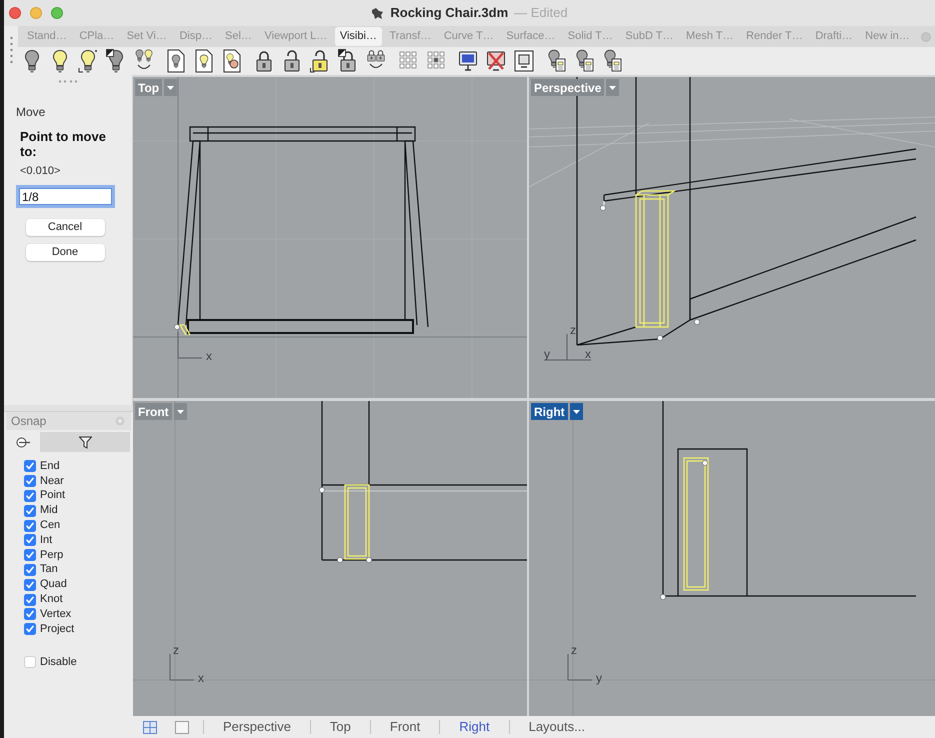 The width and height of the screenshot is (935, 738). What do you see at coordinates (599, 678) in the screenshot?
I see `axis-label: y` at bounding box center [599, 678].